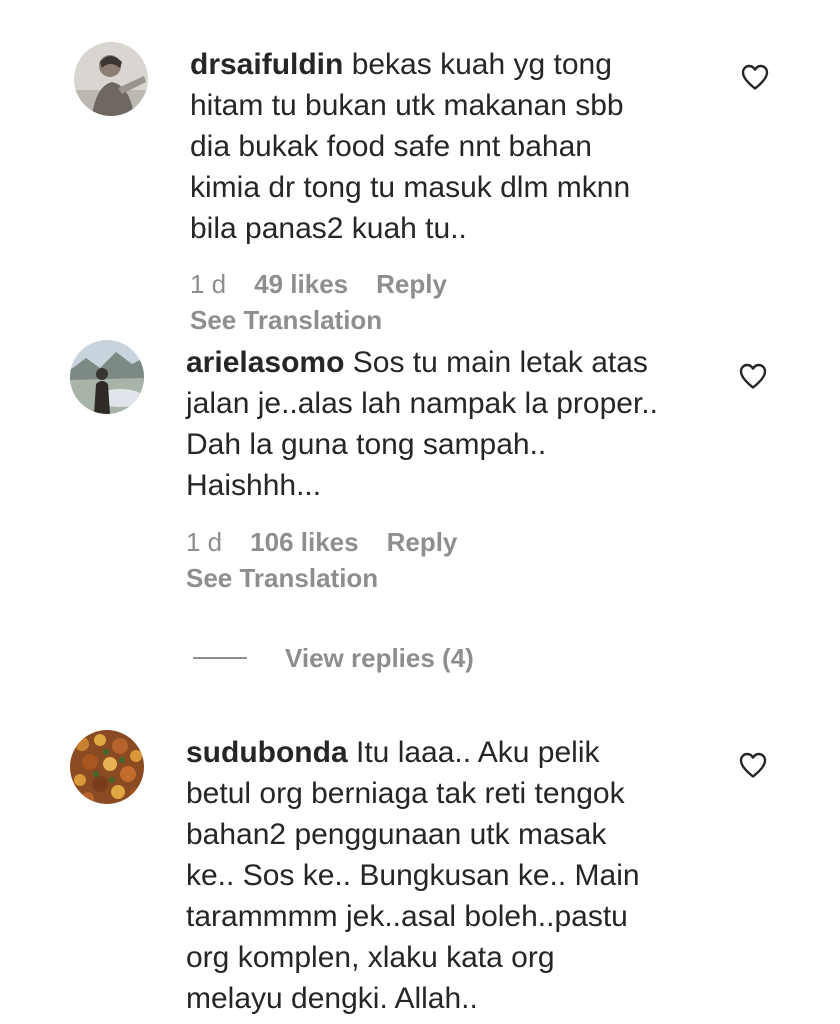  I want to click on landscape-photo-avatar-icon, so click(107, 377).